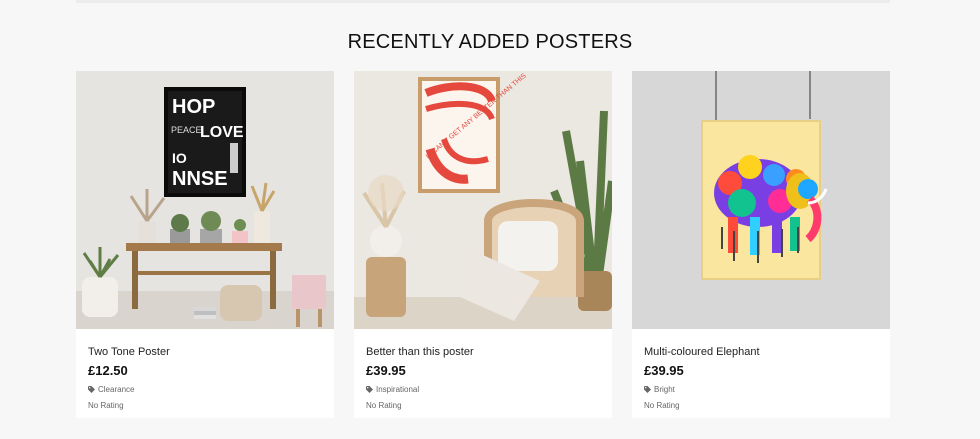  What do you see at coordinates (108, 370) in the screenshot?
I see `product-price: £12.50` at bounding box center [108, 370].